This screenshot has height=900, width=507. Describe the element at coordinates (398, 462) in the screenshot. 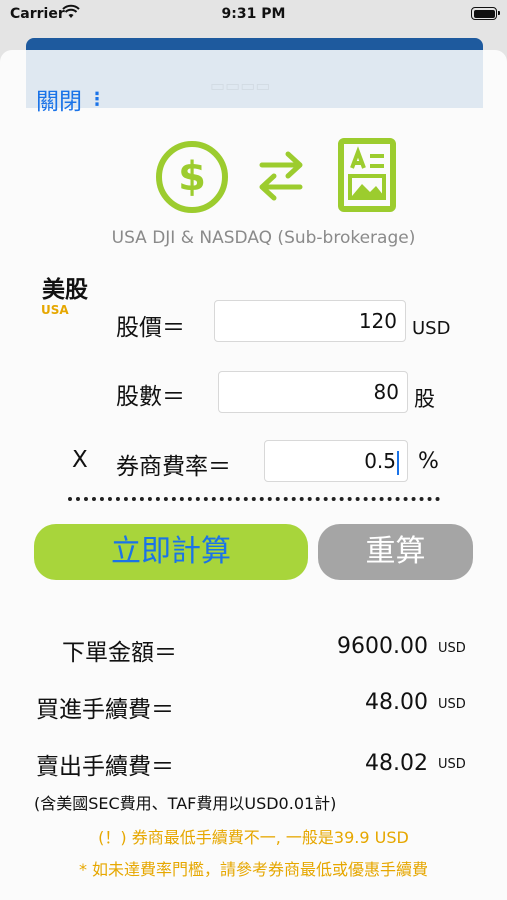

I see `text-cursor` at that location.